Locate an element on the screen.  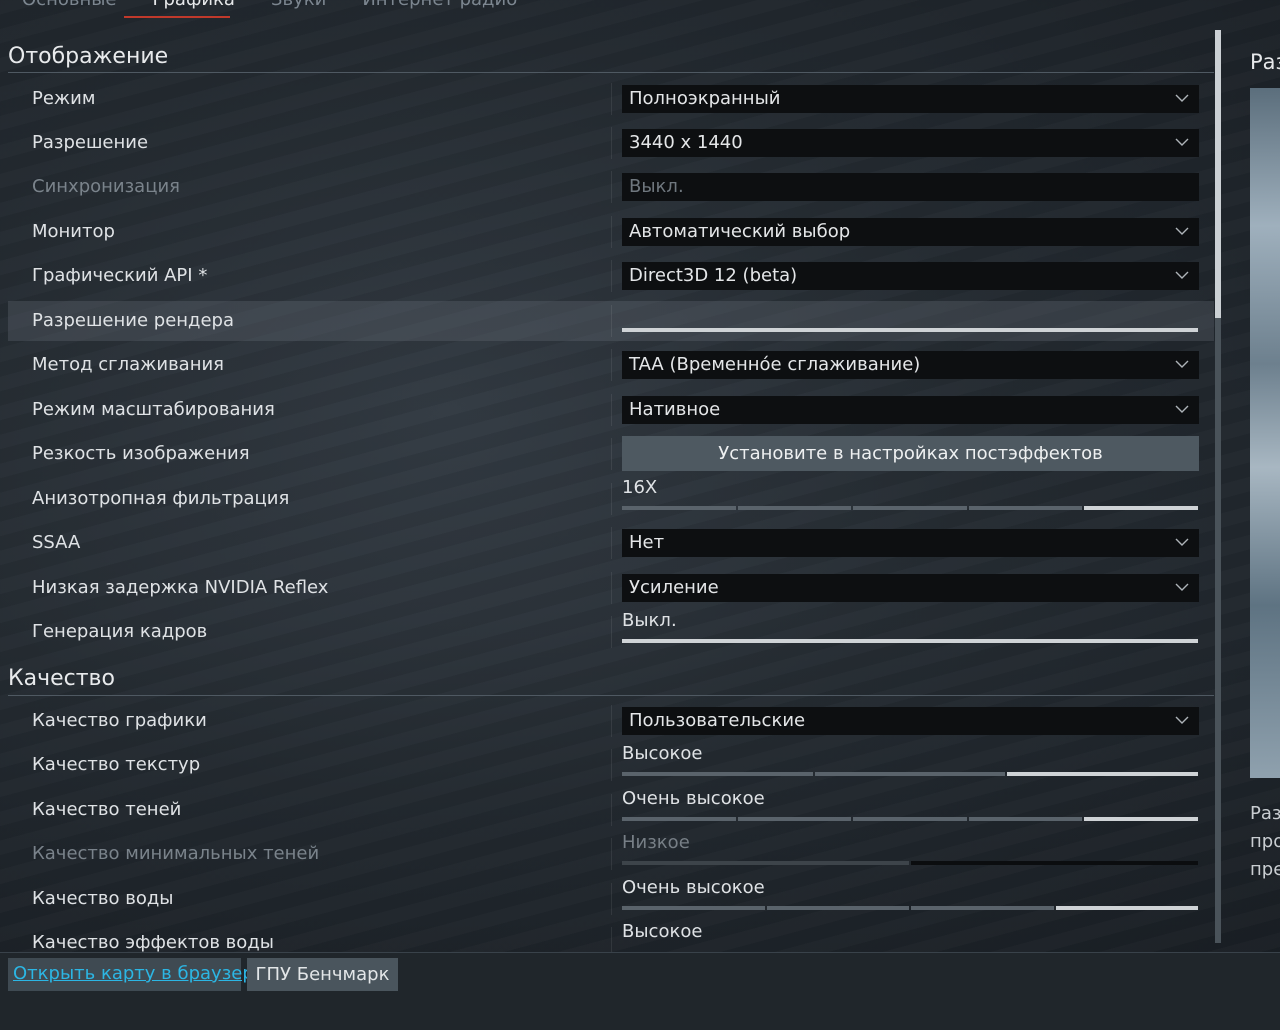
dropdown-value: Пользовательские is located at coordinates (717, 720).